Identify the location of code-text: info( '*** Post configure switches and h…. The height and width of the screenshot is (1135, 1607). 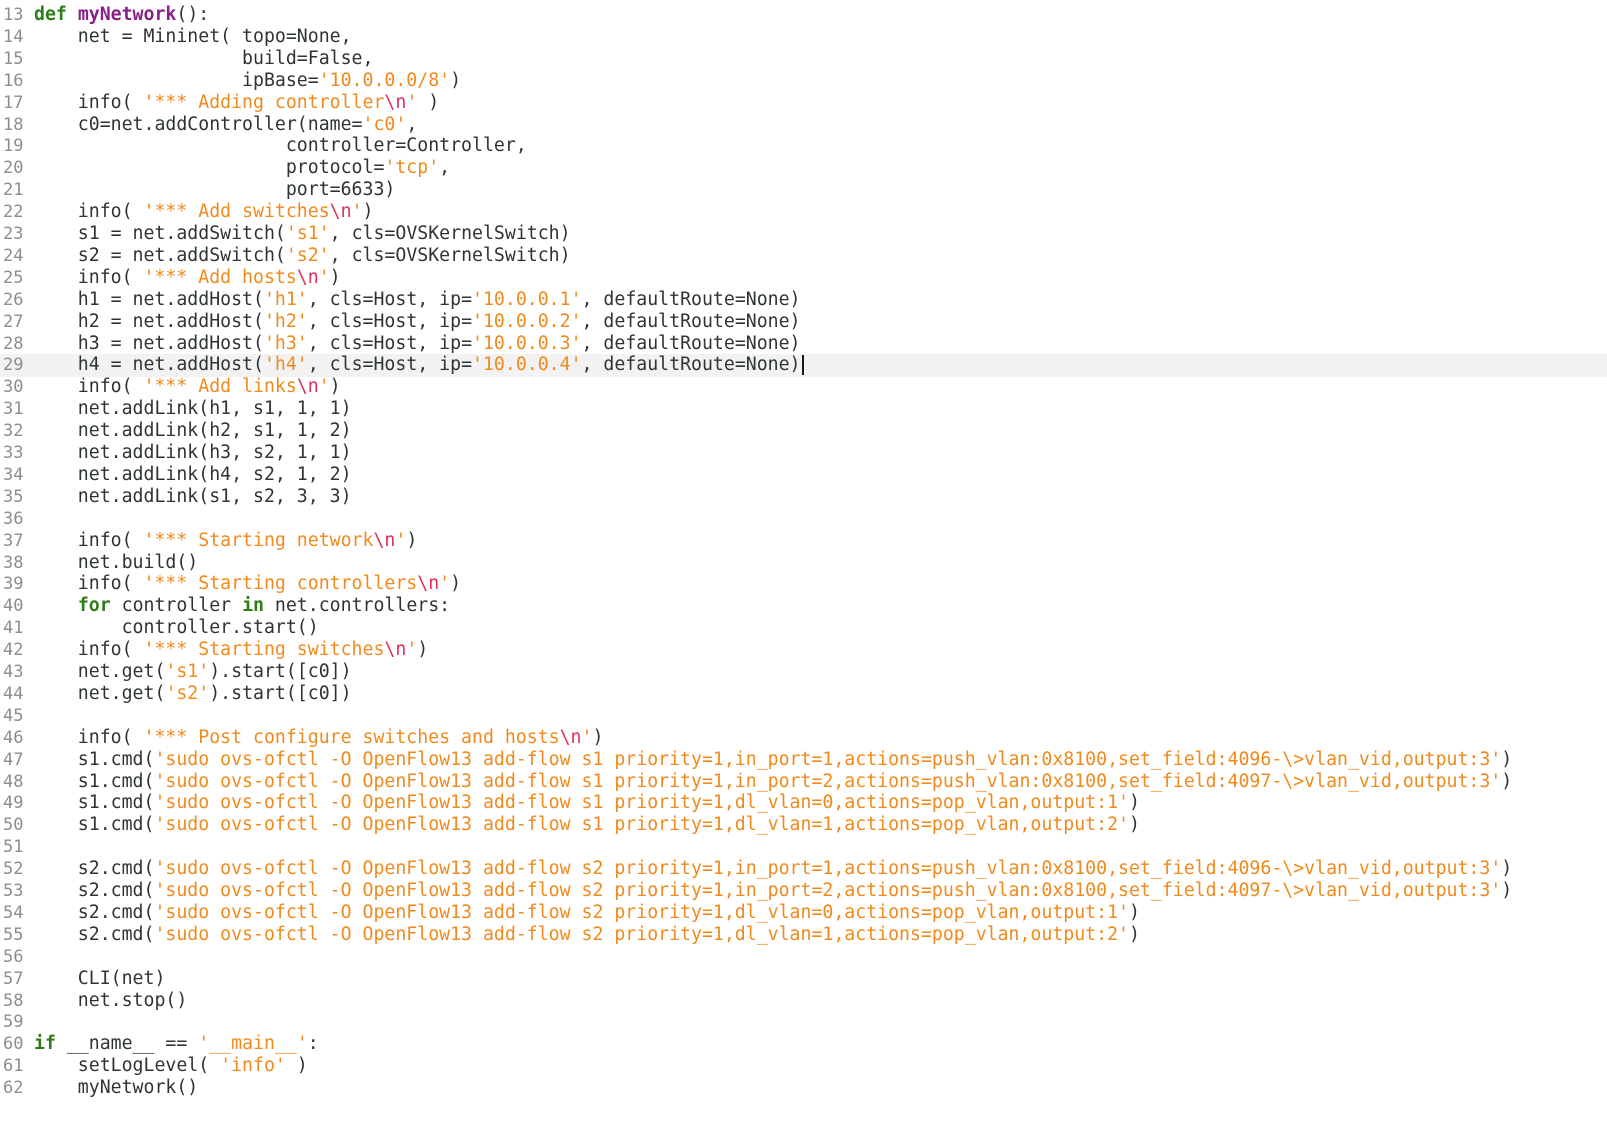
(319, 738).